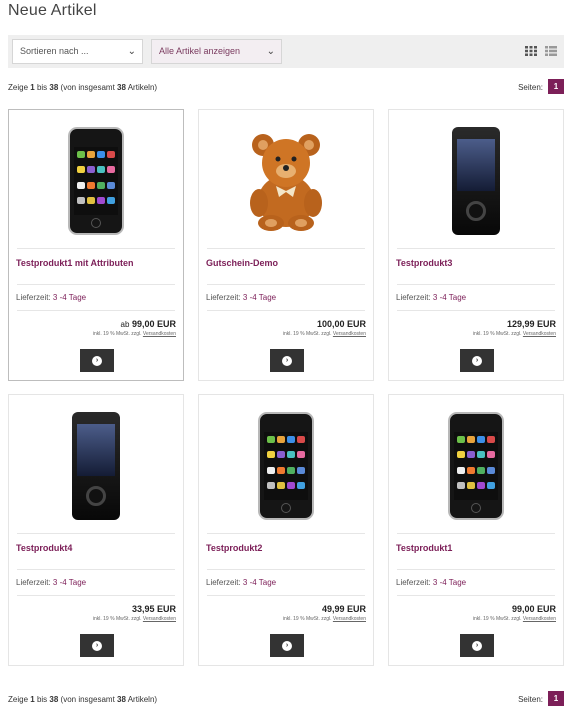  I want to click on product-name: Testprodukt3, so click(424, 263).